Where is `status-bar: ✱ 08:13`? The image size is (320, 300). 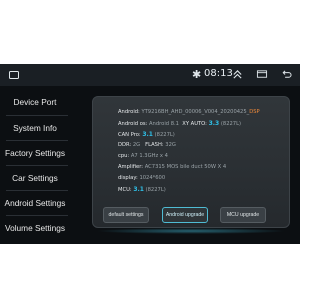 status-bar: ✱ 08:13 is located at coordinates (150, 75).